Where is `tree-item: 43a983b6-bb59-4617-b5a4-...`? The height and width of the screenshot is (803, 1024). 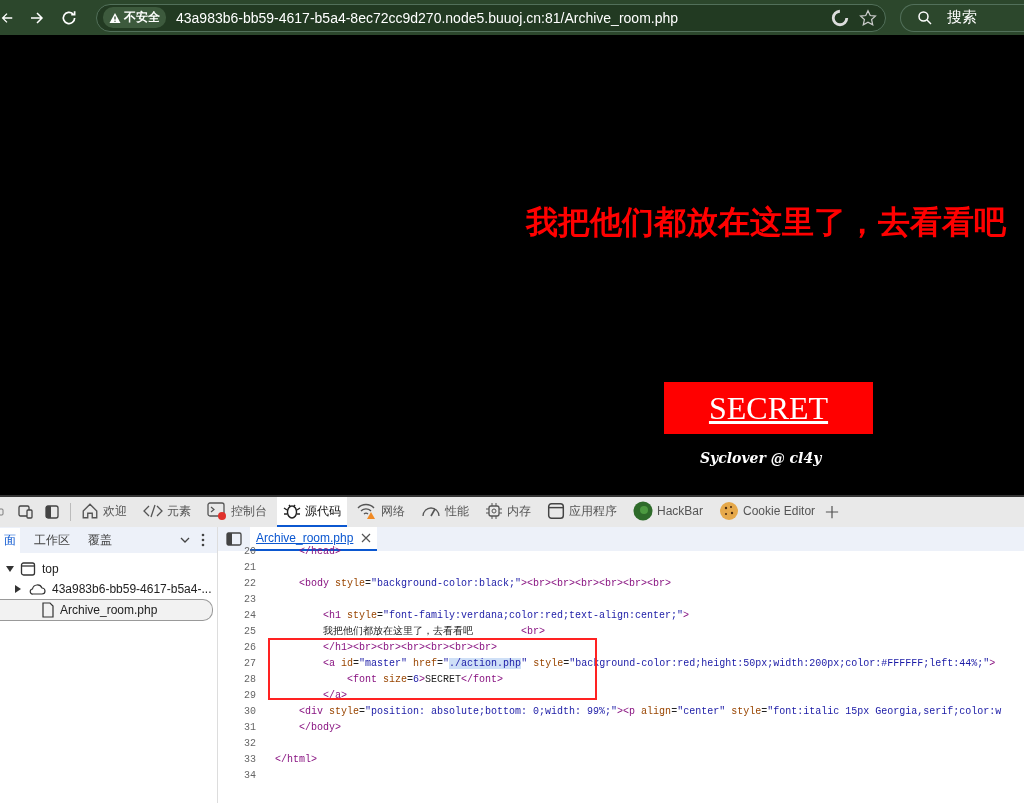
tree-item: 43a983b6-bb59-4617-b5a4-... is located at coordinates (106, 589).